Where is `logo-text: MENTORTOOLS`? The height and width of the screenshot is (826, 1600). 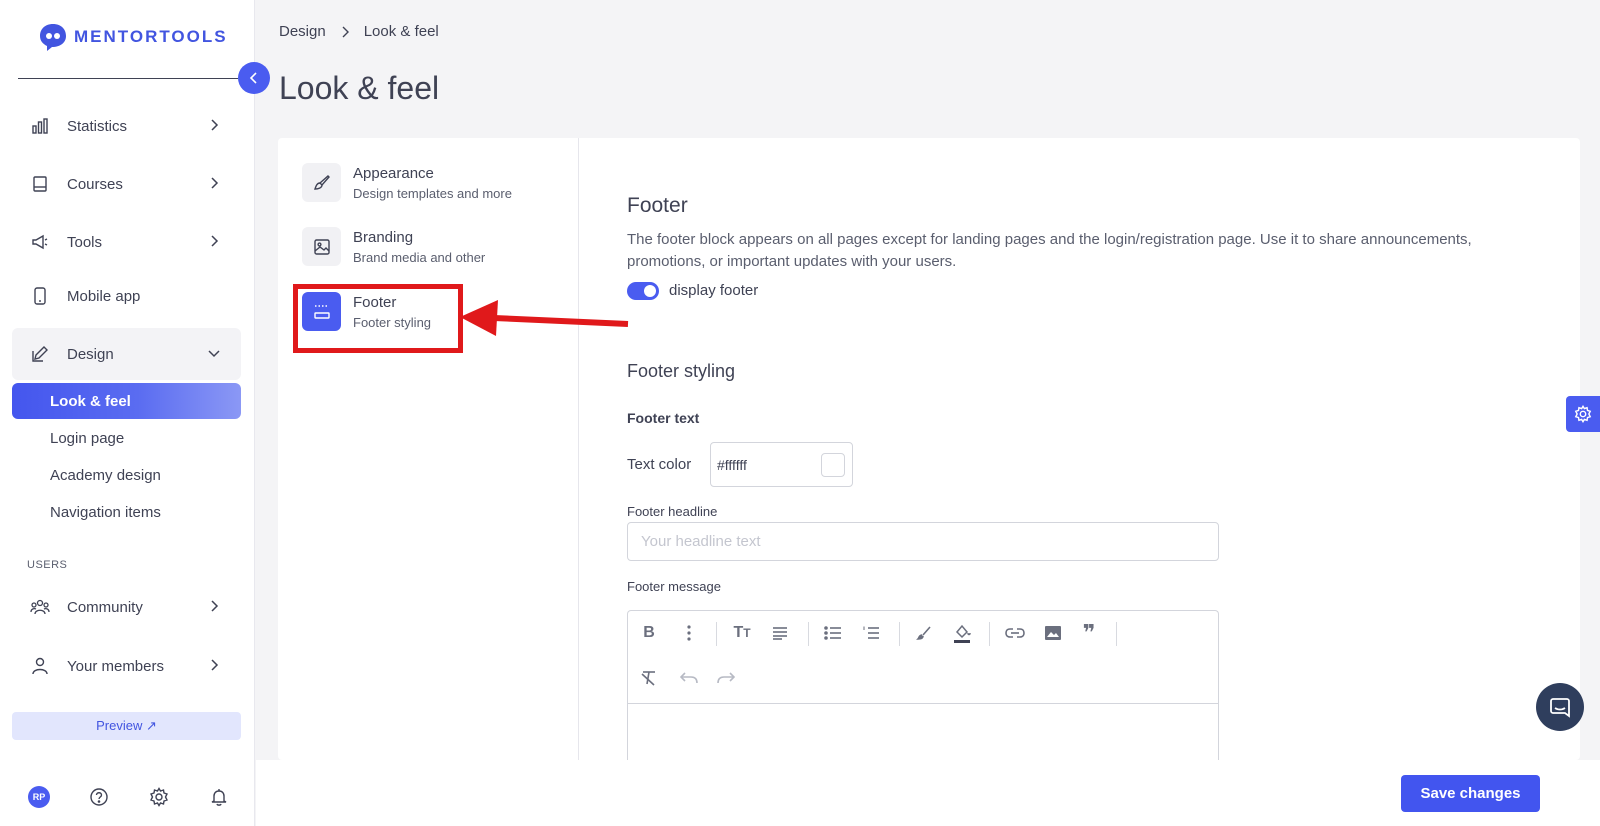 logo-text: MENTORTOOLS is located at coordinates (151, 36).